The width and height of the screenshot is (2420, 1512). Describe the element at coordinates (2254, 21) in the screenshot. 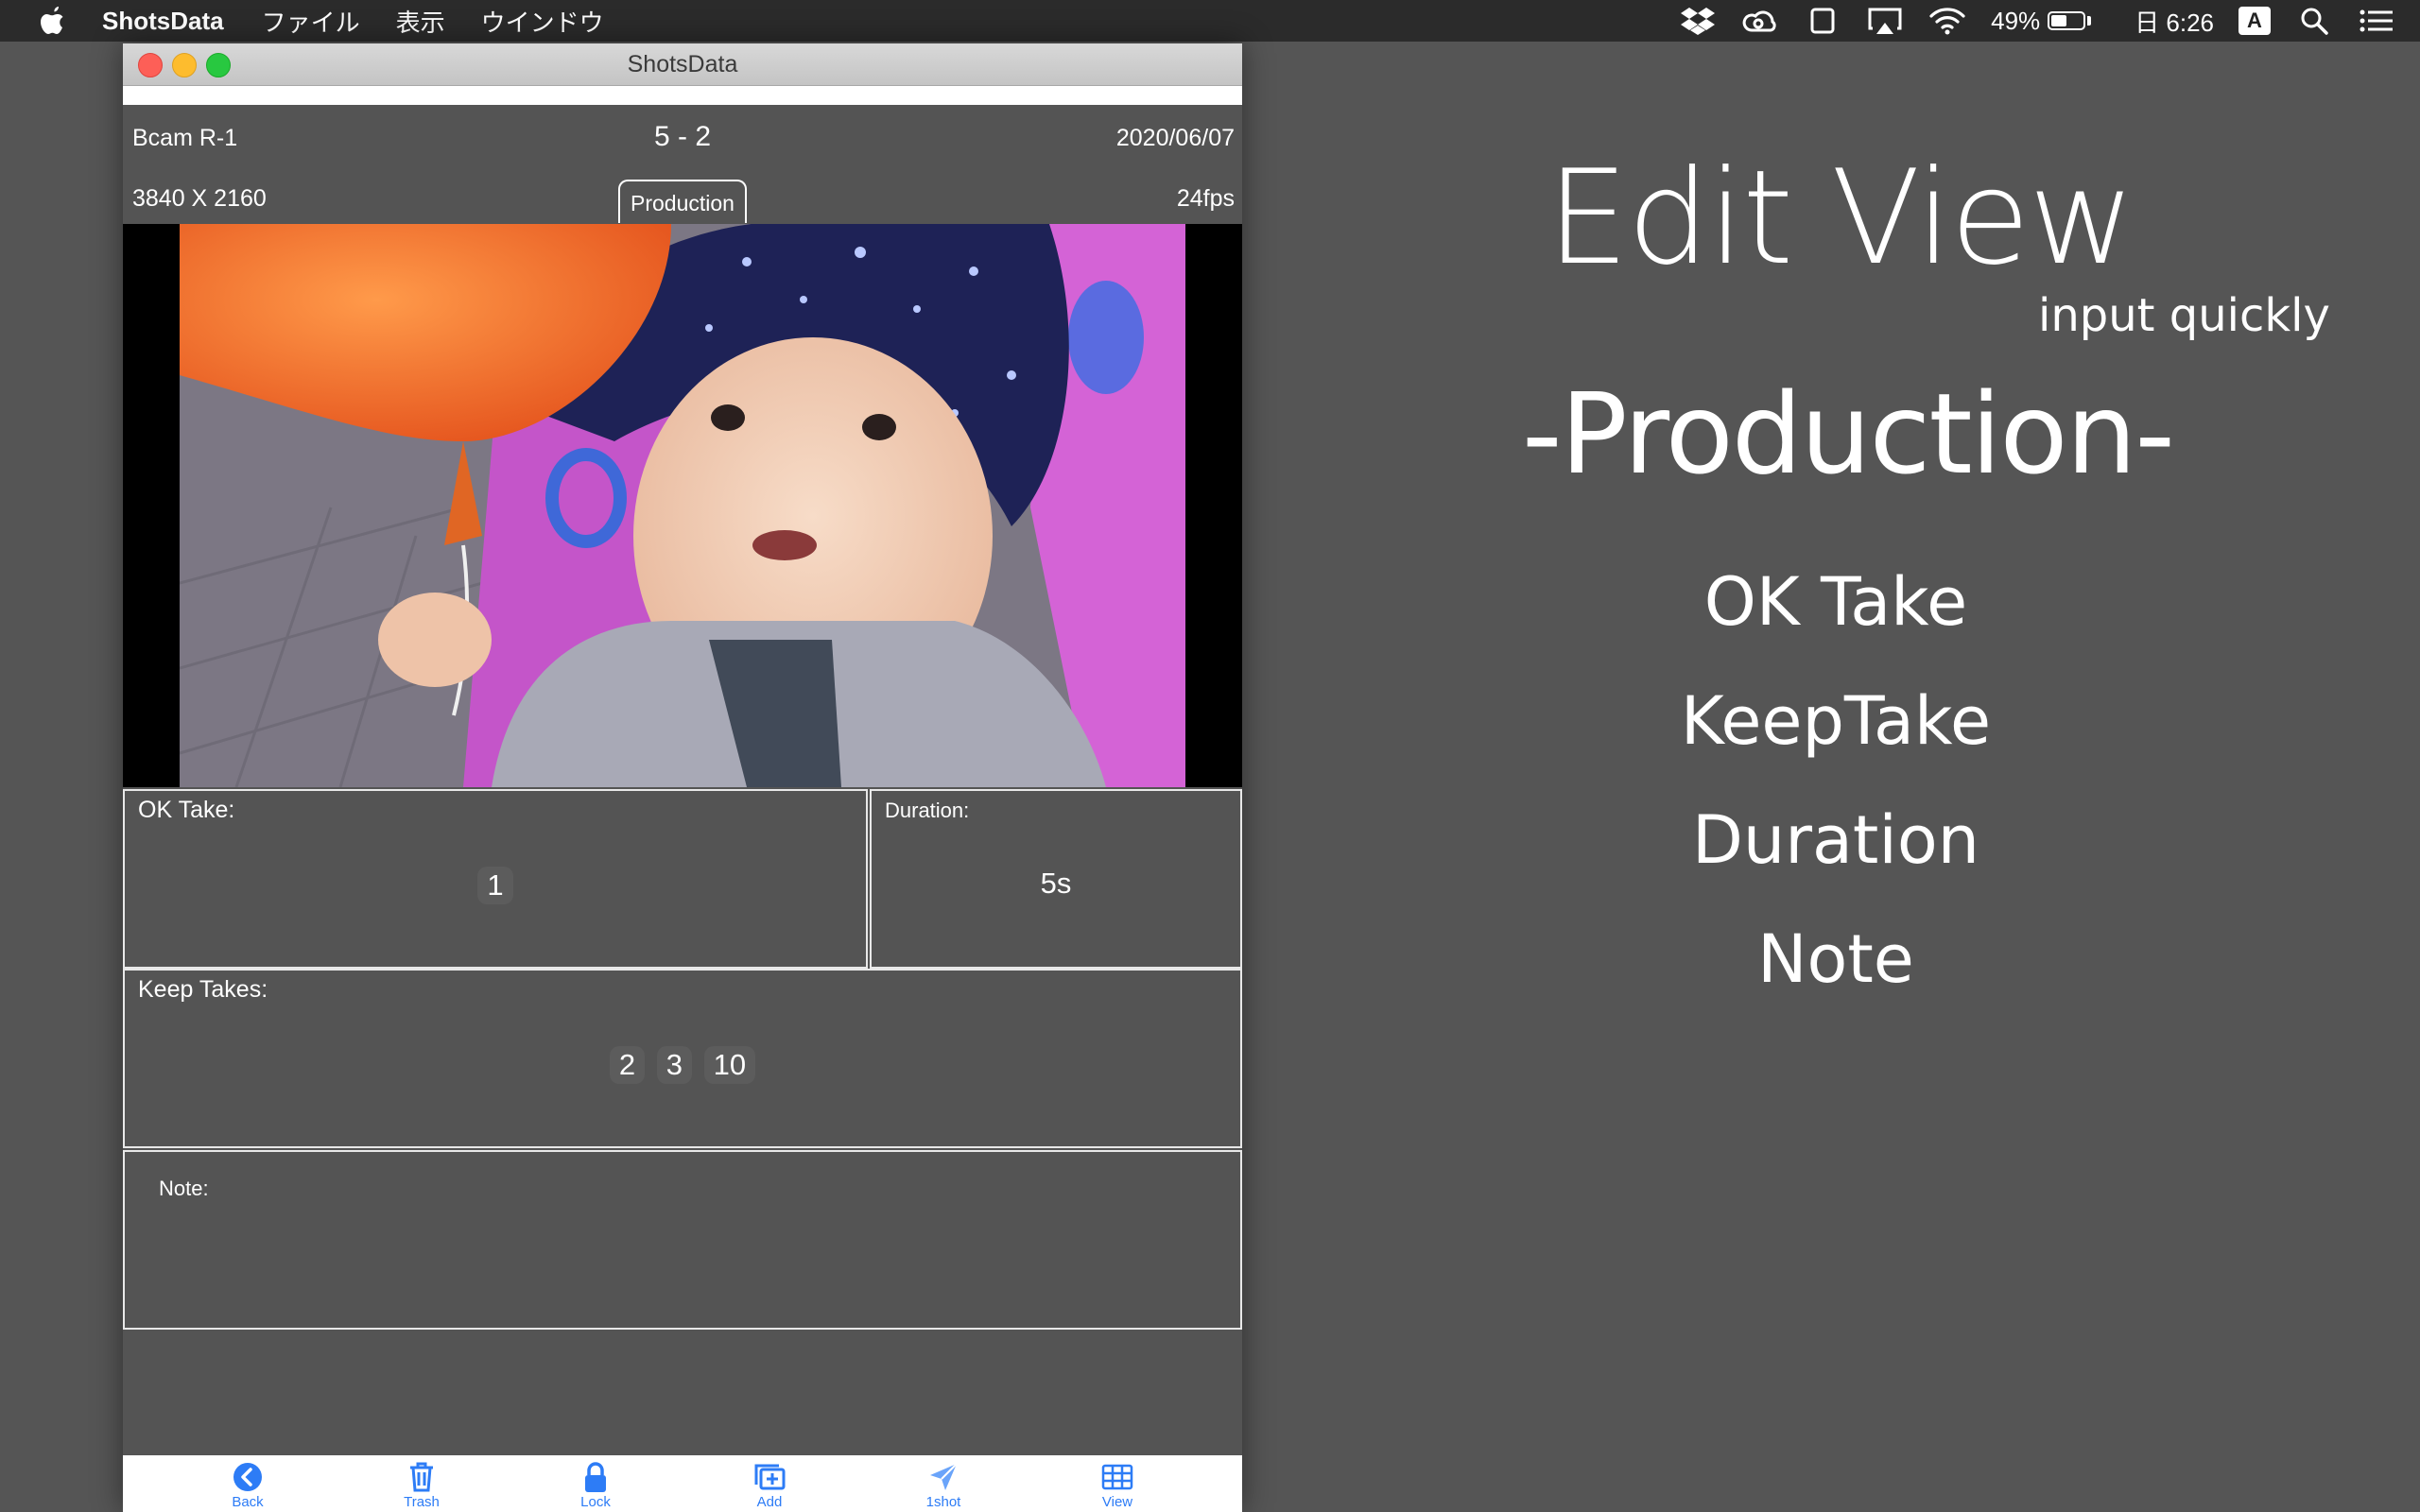

I see `input-method-indicator: A` at that location.